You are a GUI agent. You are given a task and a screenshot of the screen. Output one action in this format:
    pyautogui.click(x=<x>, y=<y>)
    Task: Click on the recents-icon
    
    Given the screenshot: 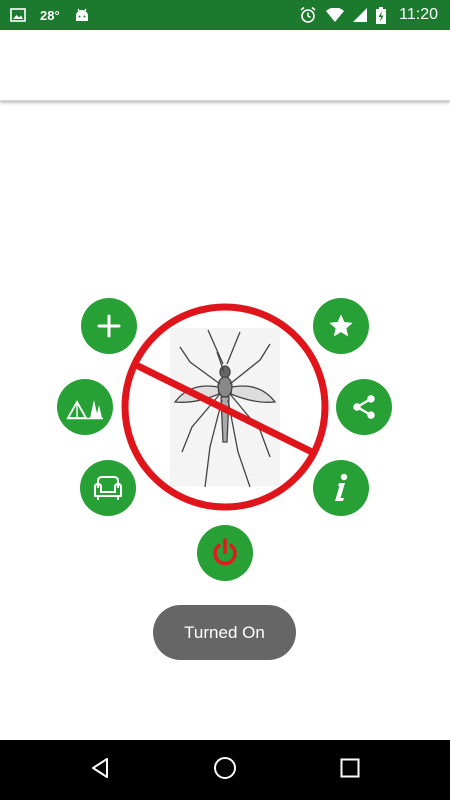 What is the action you would take?
    pyautogui.click(x=350, y=770)
    